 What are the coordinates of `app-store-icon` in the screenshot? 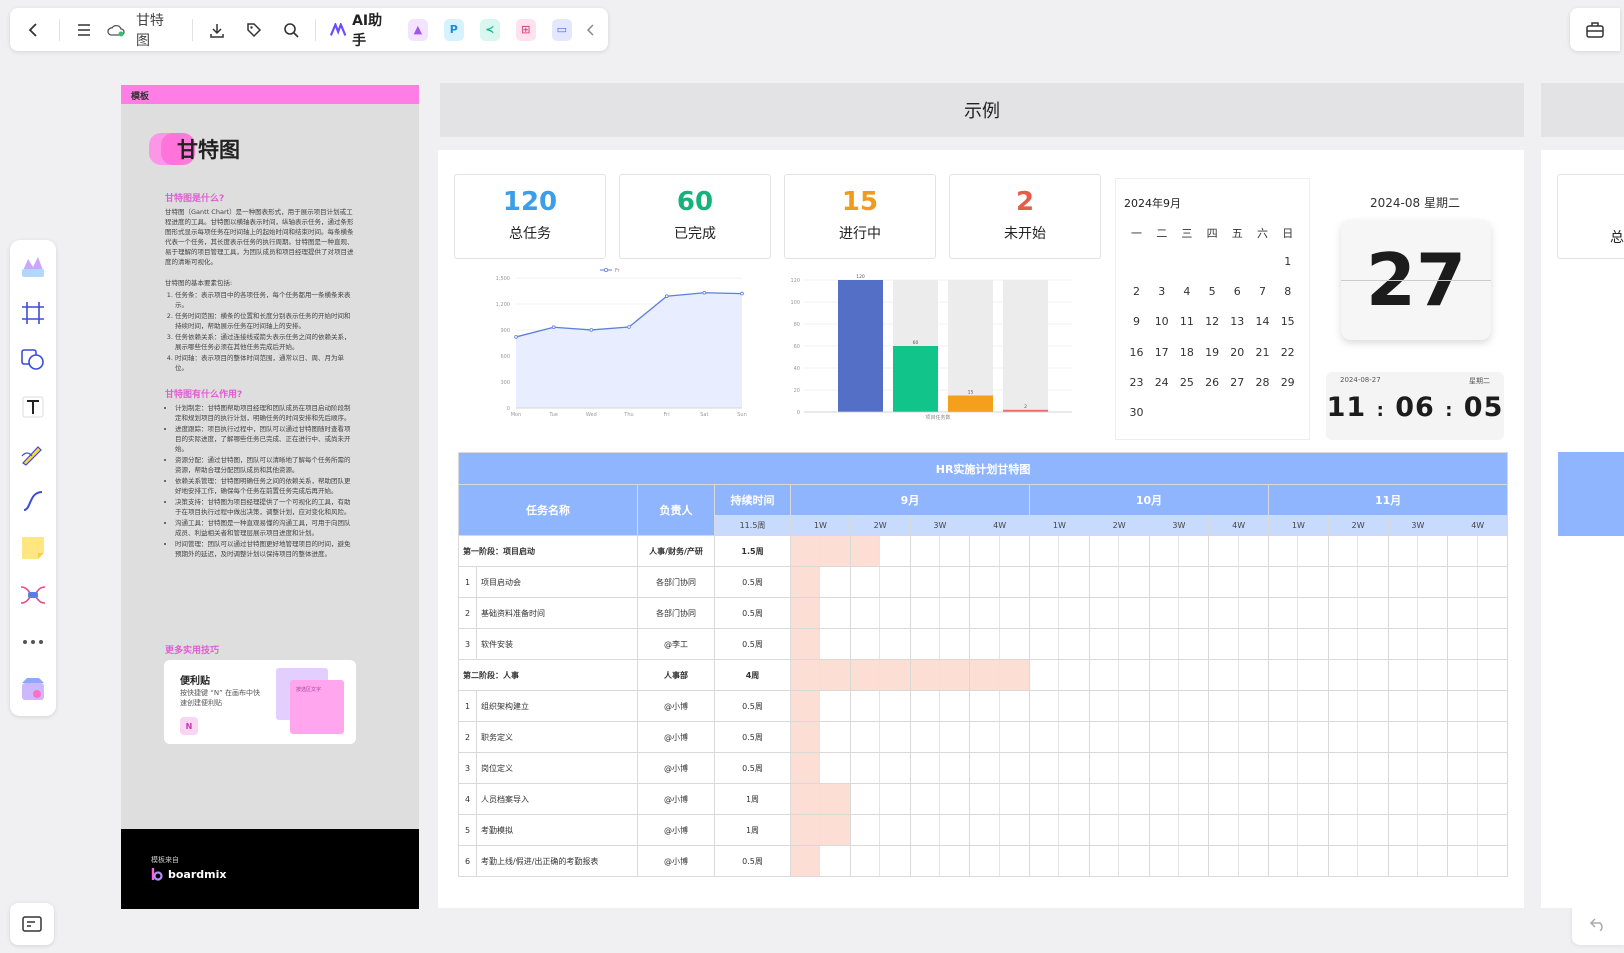 It's located at (33, 689).